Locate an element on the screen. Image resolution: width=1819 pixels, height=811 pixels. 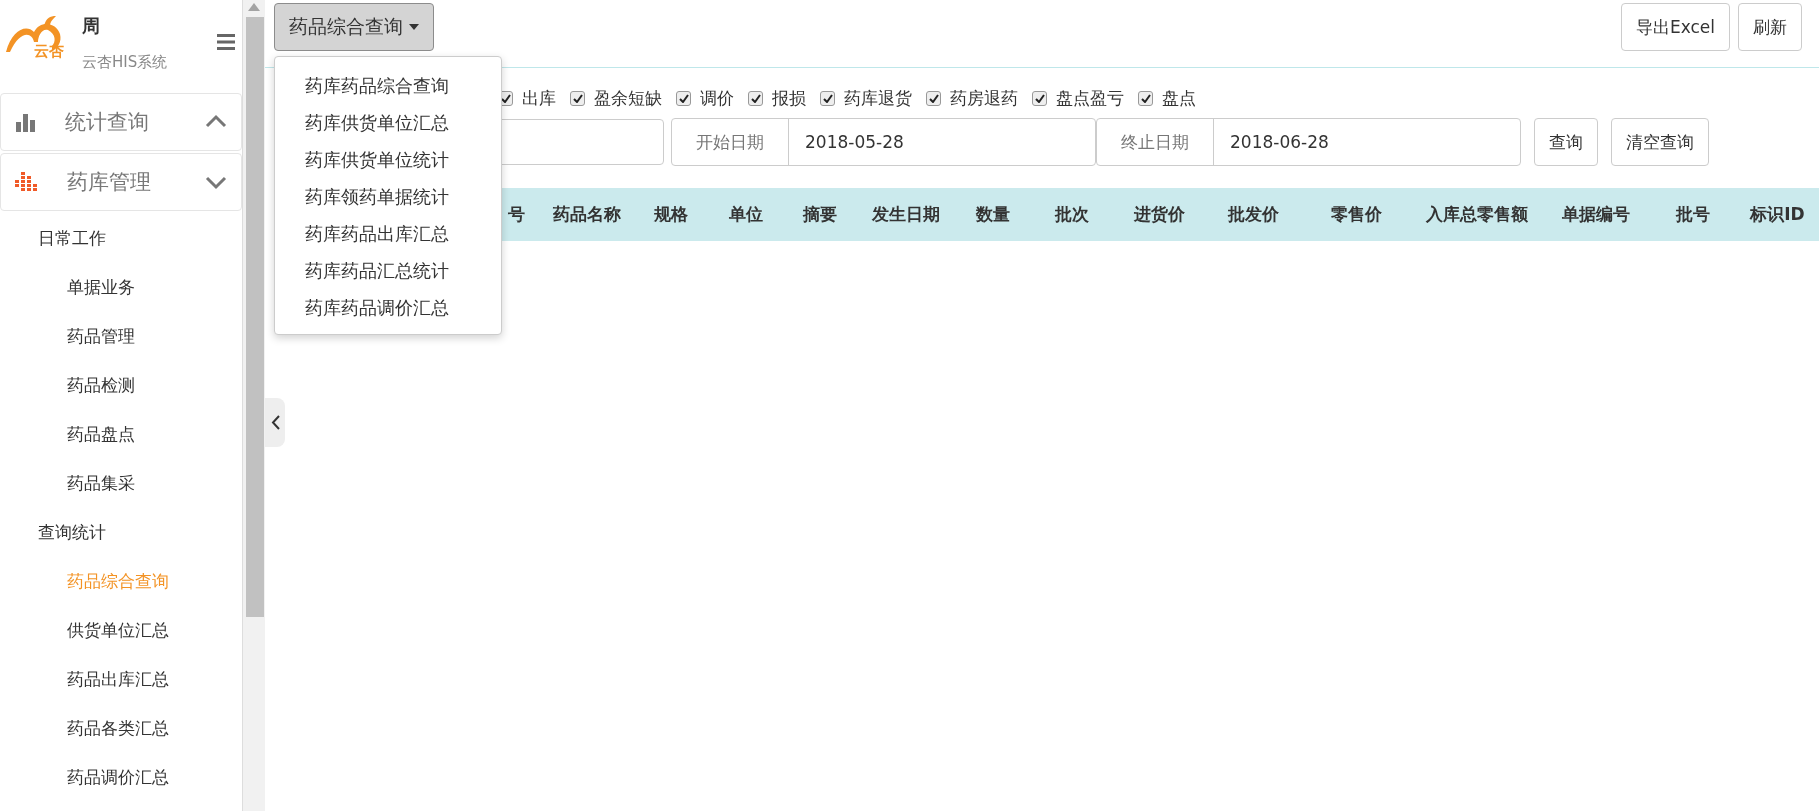
checkbox-label: 盘点 is located at coordinates (1179, 98).